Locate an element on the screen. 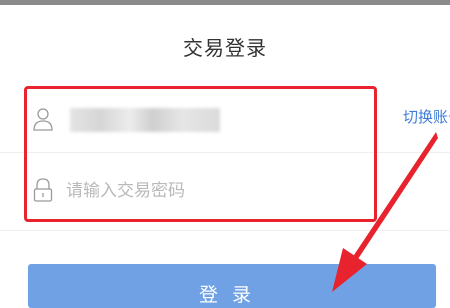 Image resolution: width=450 pixels, height=308 pixels. password-row is located at coordinates (200, 191).